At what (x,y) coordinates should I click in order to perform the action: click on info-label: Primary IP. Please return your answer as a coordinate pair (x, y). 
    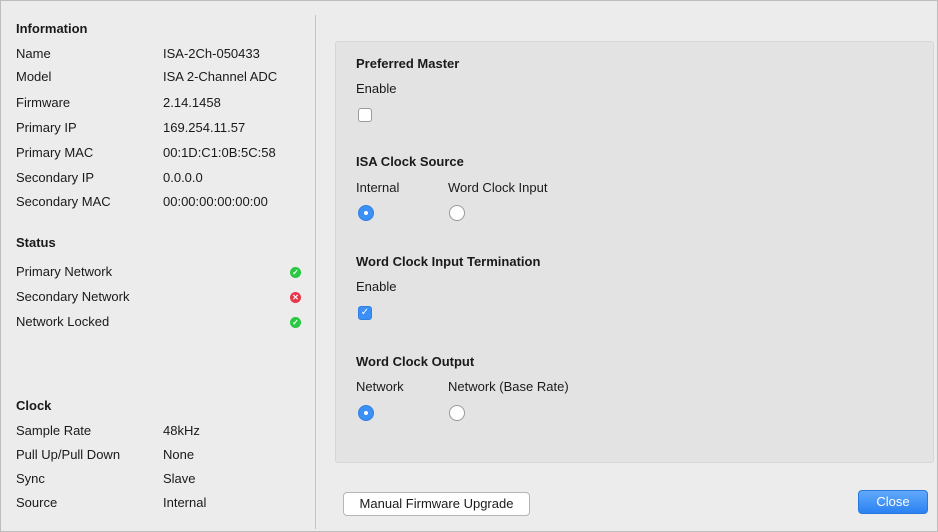
    Looking at the image, I should click on (46, 127).